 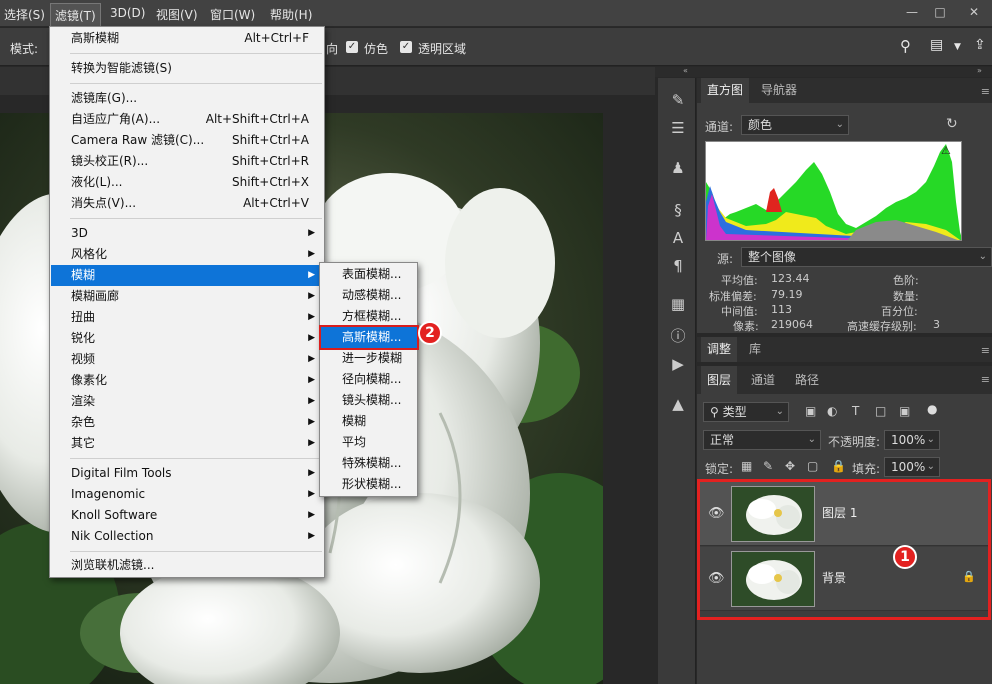 I want to click on workspace-icon: ▤, so click(x=936, y=45).